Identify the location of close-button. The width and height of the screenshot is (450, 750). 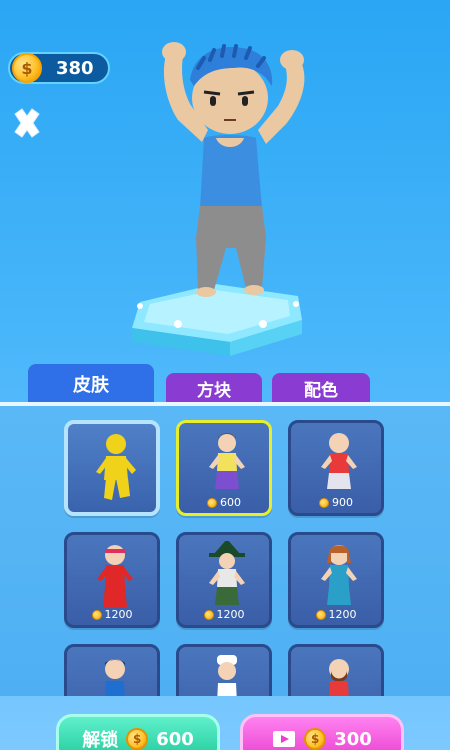
(27, 123).